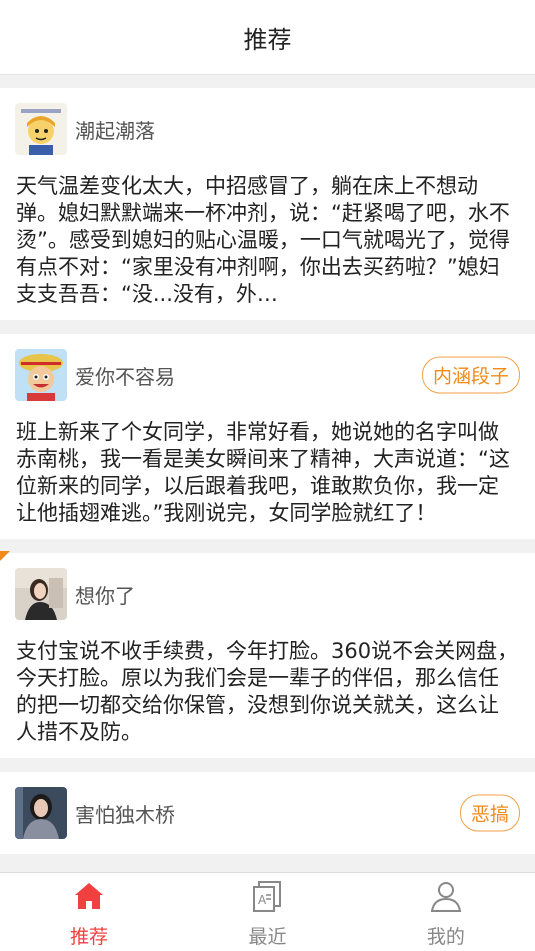 This screenshot has width=535, height=951. I want to click on author-name: 潮起潮落, so click(115, 129).